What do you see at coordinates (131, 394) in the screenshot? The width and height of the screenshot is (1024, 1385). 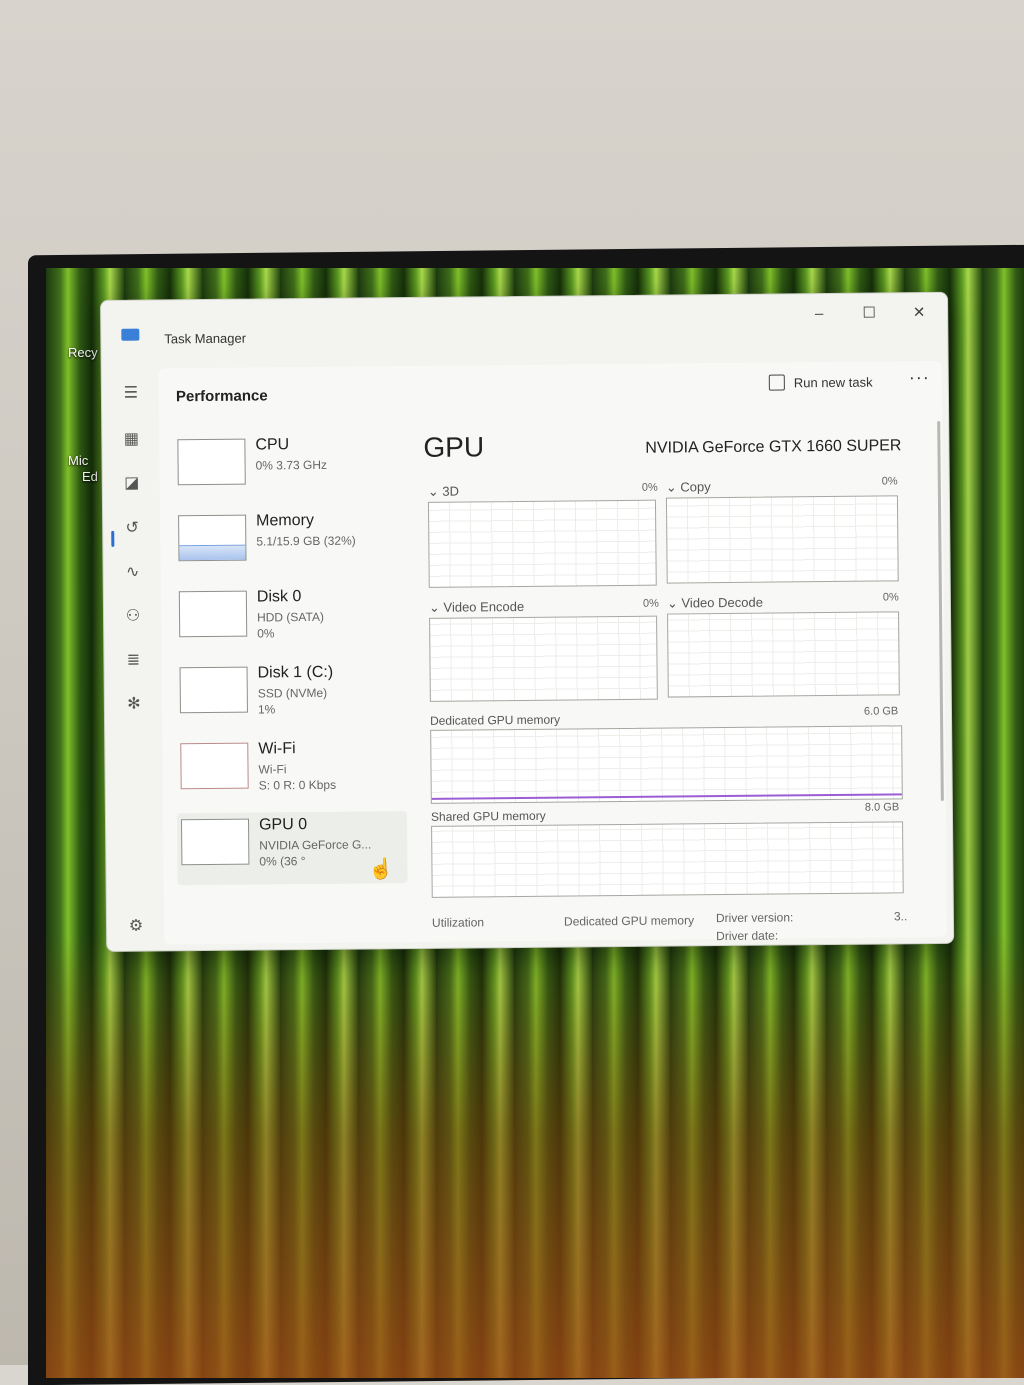 I see `hamburger-menu-icon: ☰` at bounding box center [131, 394].